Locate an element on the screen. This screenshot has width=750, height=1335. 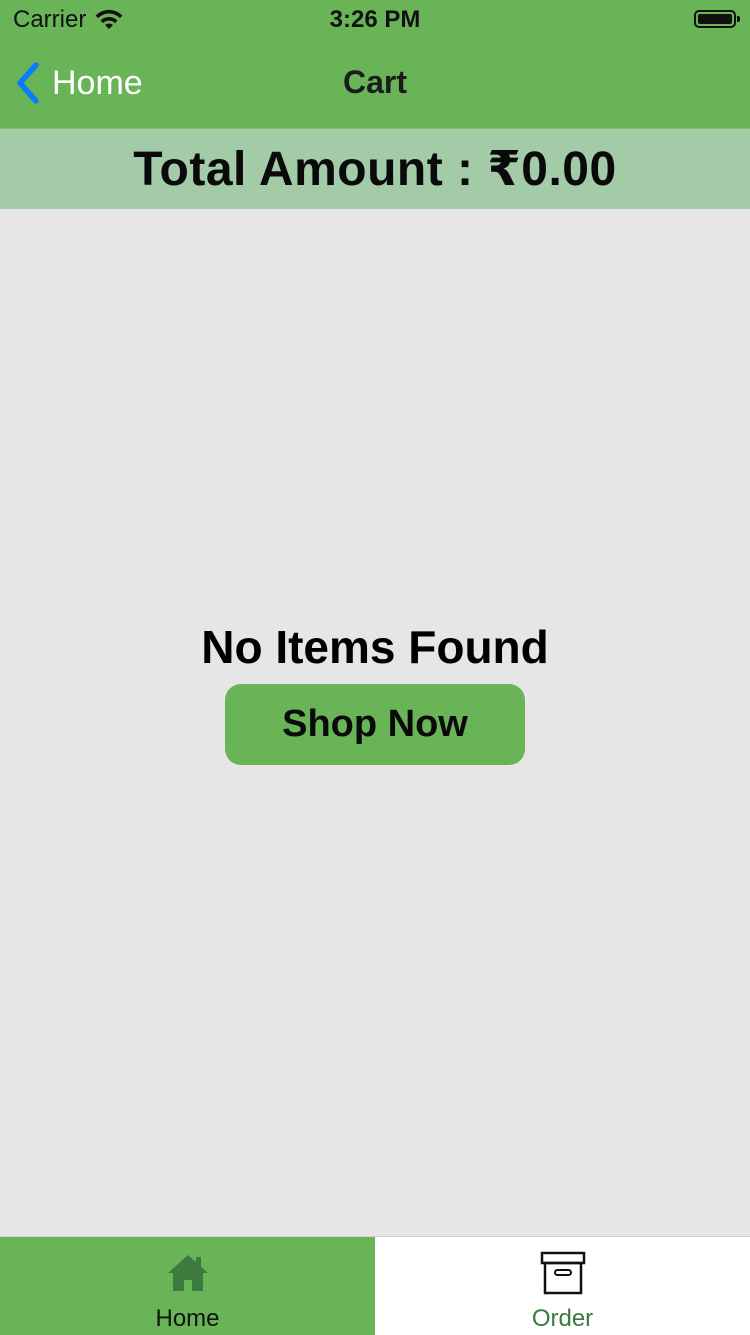
shop-now-button: Shop Now is located at coordinates (375, 724).